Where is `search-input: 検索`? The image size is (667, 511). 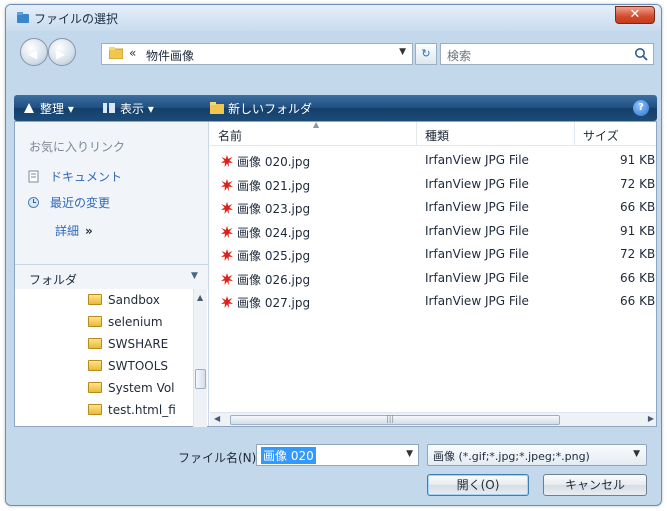 search-input: 検索 is located at coordinates (547, 54).